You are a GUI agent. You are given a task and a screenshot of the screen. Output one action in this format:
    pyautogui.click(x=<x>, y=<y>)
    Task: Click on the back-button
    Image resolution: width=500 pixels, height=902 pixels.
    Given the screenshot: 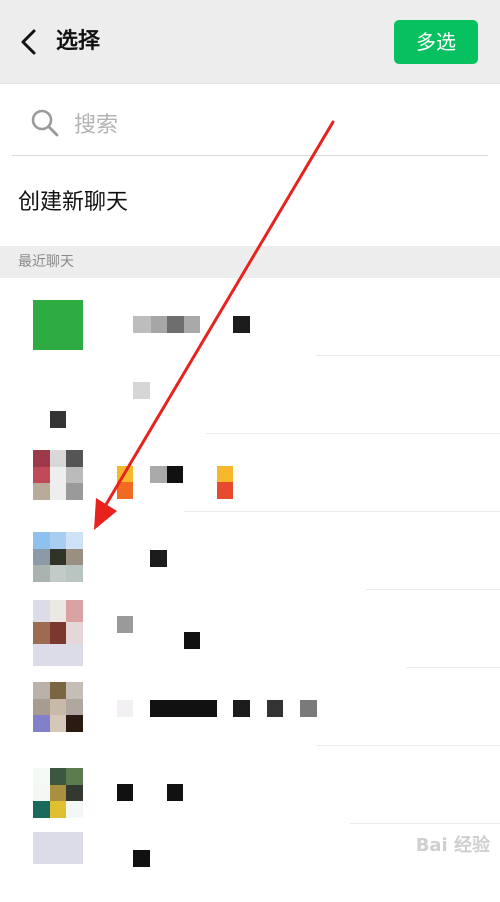 What is the action you would take?
    pyautogui.click(x=30, y=42)
    